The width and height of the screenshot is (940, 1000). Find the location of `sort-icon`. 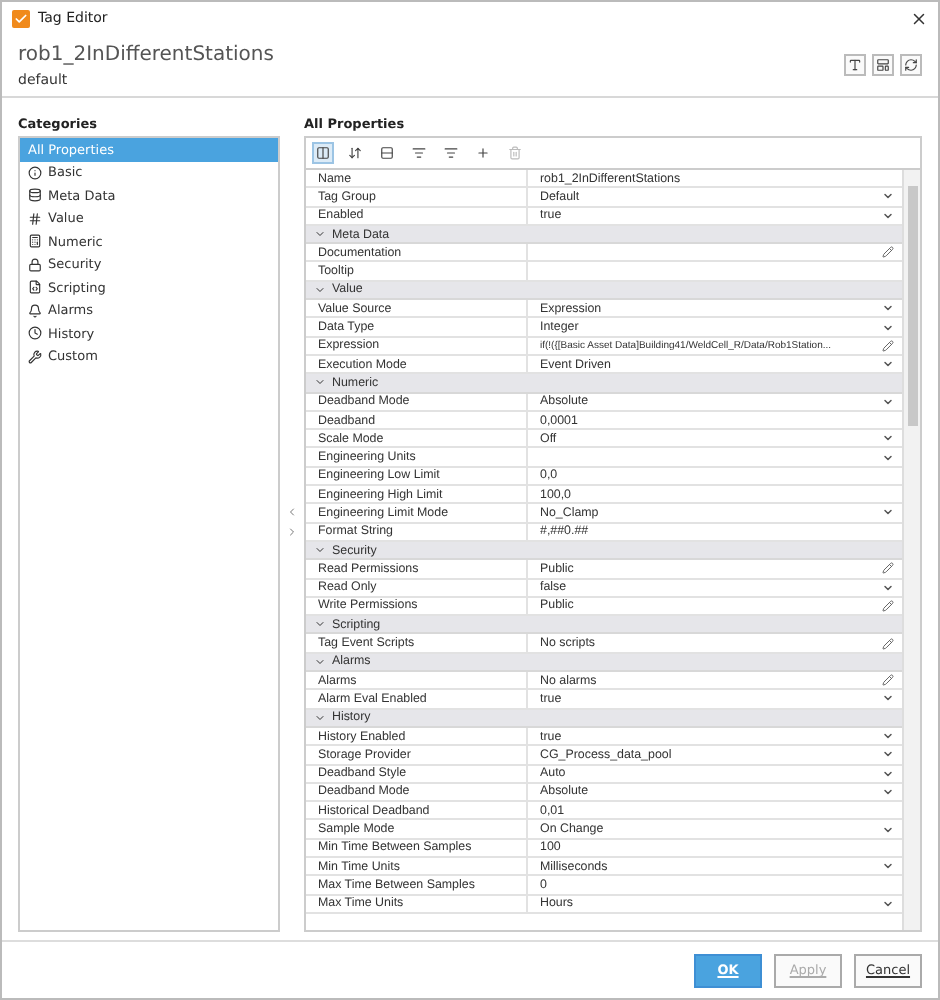

sort-icon is located at coordinates (355, 153).